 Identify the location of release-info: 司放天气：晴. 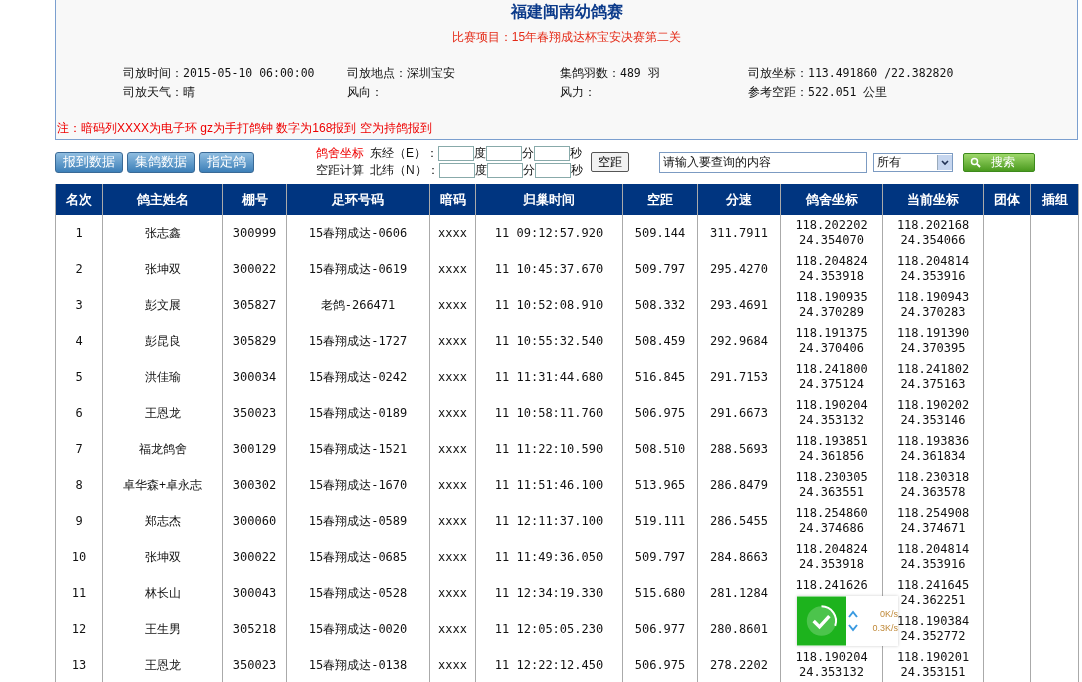
(159, 92).